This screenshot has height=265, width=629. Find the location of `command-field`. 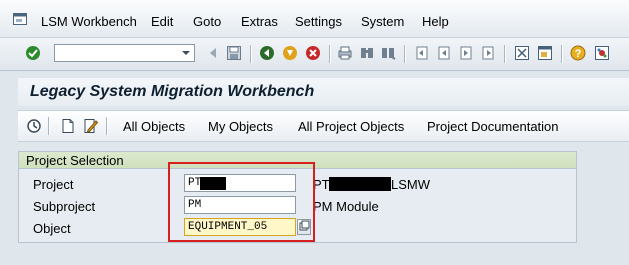

command-field is located at coordinates (124, 53).